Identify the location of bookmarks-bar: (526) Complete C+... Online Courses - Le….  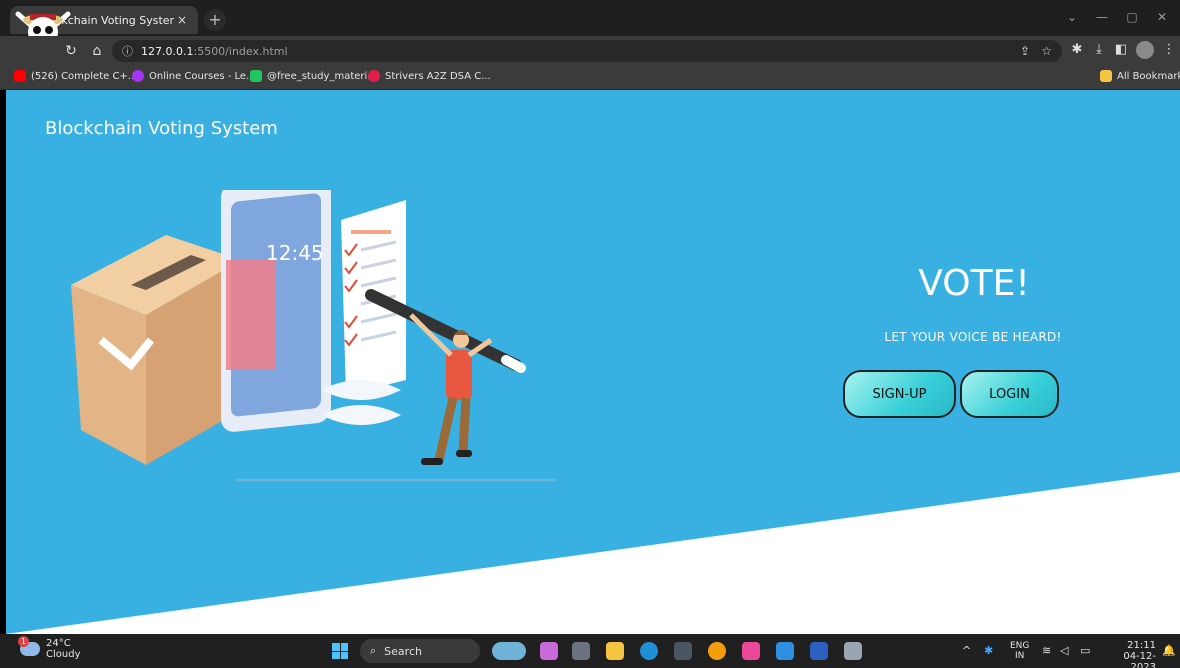
(590, 78).